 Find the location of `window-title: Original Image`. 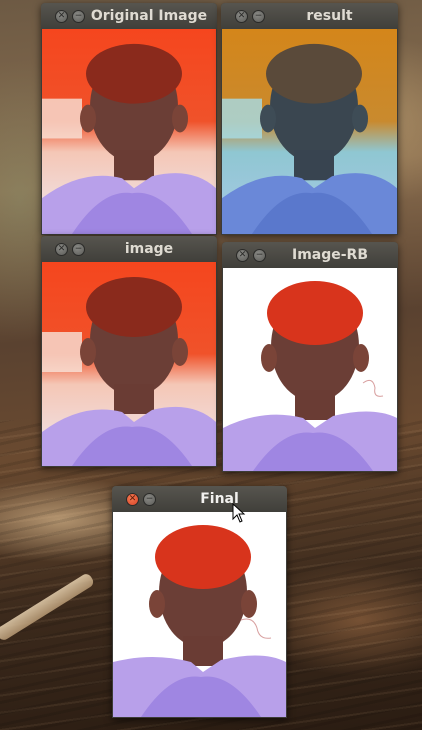

window-title: Original Image is located at coordinates (149, 16).